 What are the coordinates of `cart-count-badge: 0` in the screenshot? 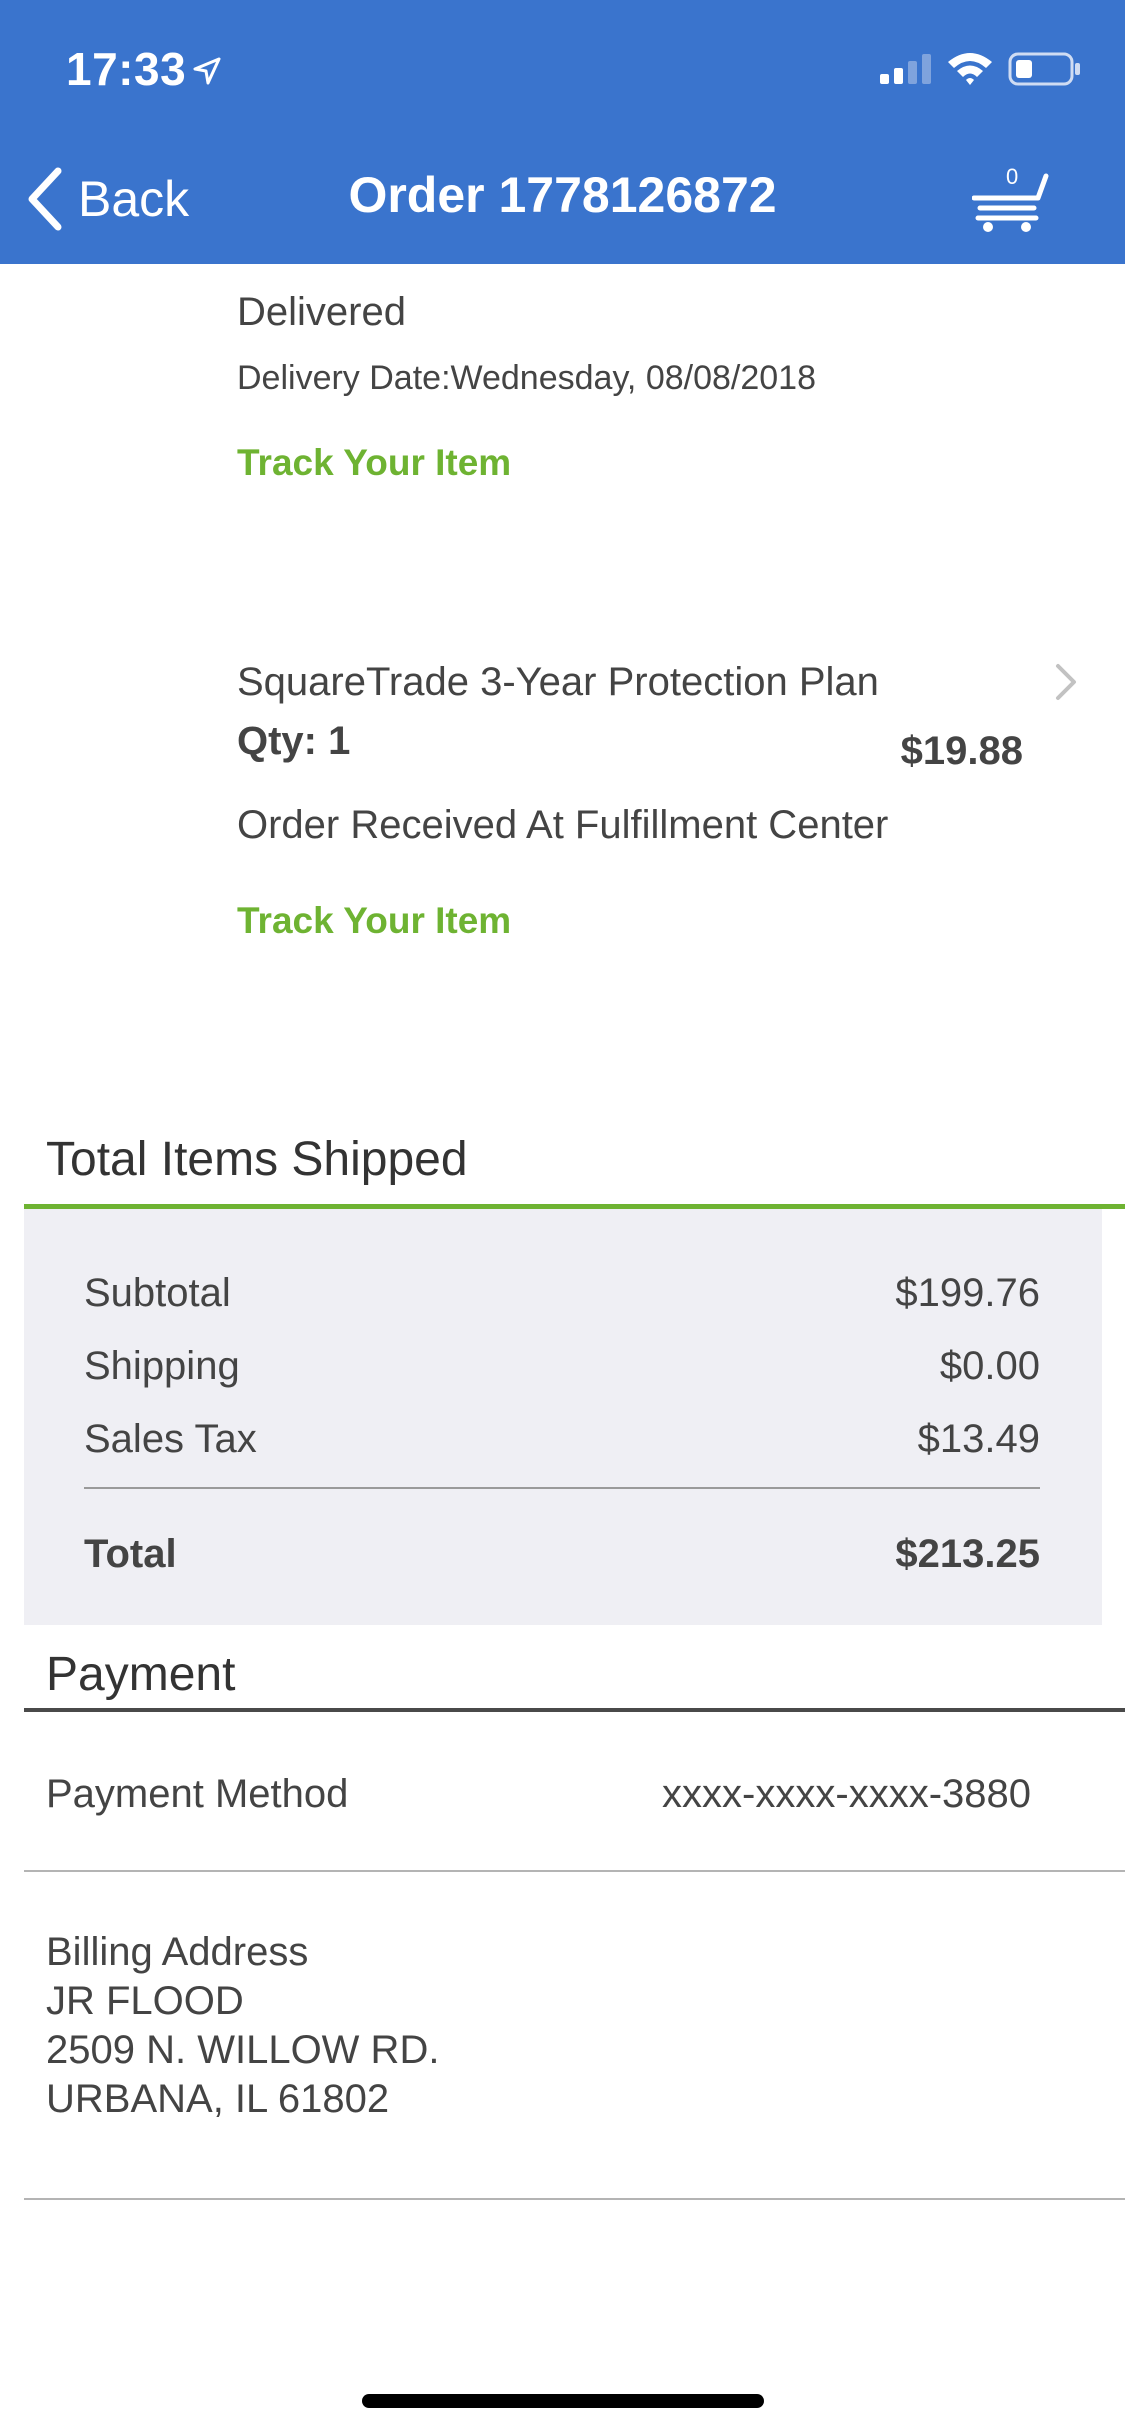 It's located at (1012, 176).